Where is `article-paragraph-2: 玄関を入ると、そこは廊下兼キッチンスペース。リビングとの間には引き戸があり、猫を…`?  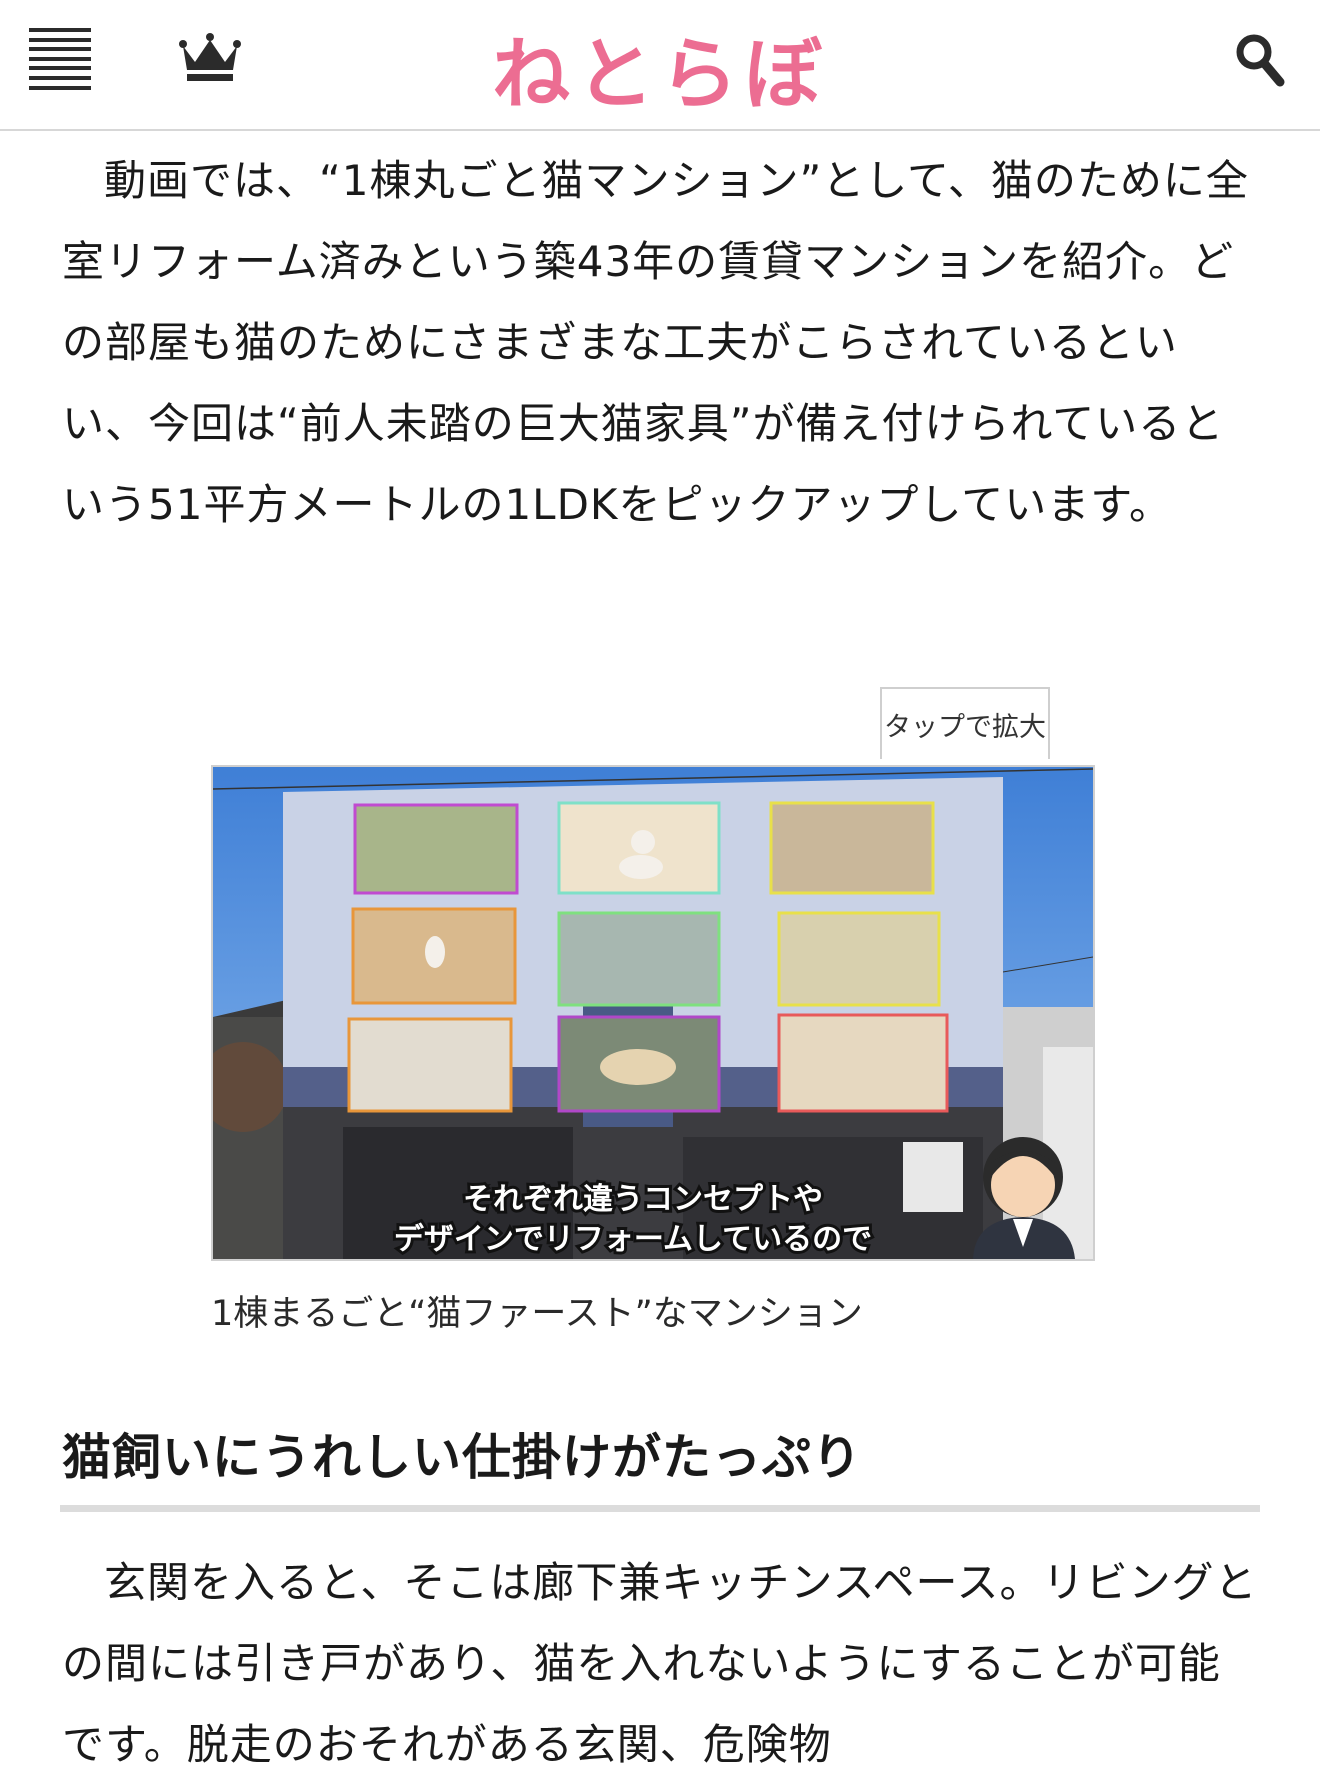
article-paragraph-2: 玄関を入ると、そこは廊下兼キッチンスペース。リビングとの間には引き戸があり、猫を… is located at coordinates (660, 1663).